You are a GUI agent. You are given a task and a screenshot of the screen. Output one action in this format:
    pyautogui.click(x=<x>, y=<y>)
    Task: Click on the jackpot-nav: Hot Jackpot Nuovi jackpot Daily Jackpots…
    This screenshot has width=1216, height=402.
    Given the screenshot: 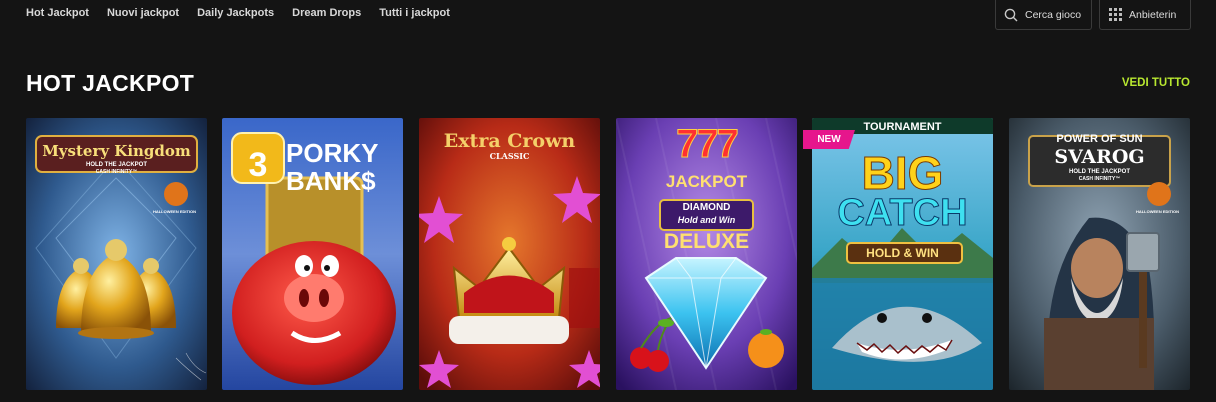 What is the action you would take?
    pyautogui.click(x=238, y=13)
    